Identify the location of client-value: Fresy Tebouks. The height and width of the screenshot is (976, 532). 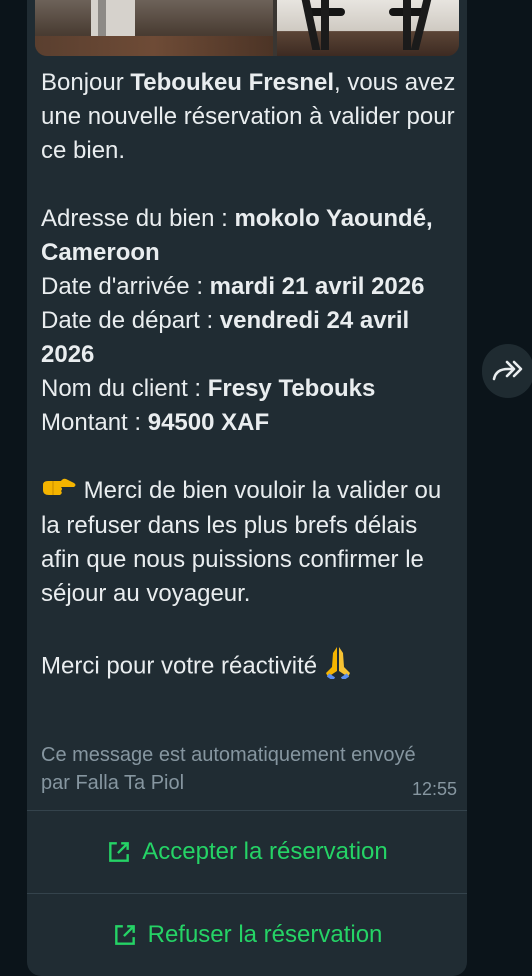
(291, 388).